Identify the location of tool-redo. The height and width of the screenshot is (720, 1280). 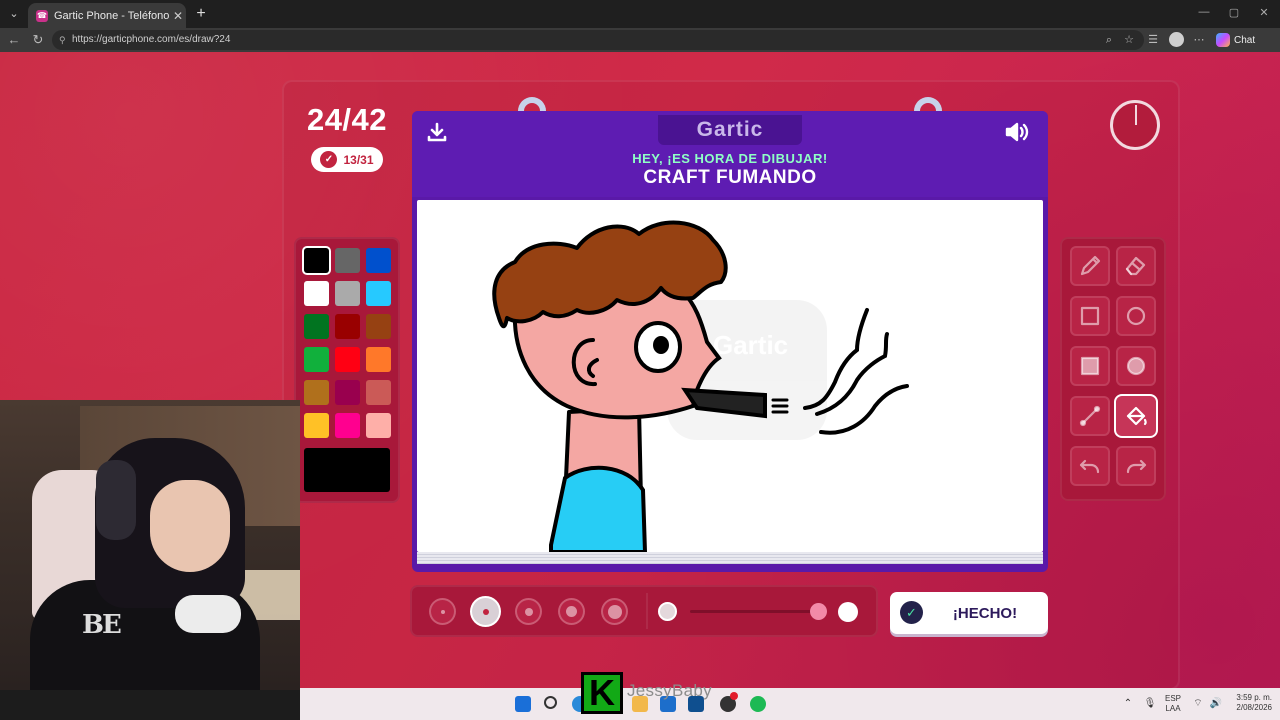
(1136, 466).